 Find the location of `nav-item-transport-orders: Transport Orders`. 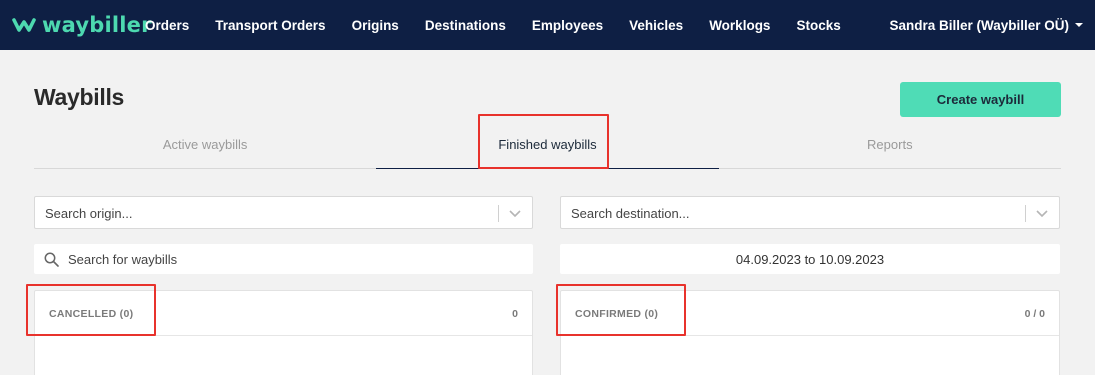

nav-item-transport-orders: Transport Orders is located at coordinates (270, 25).